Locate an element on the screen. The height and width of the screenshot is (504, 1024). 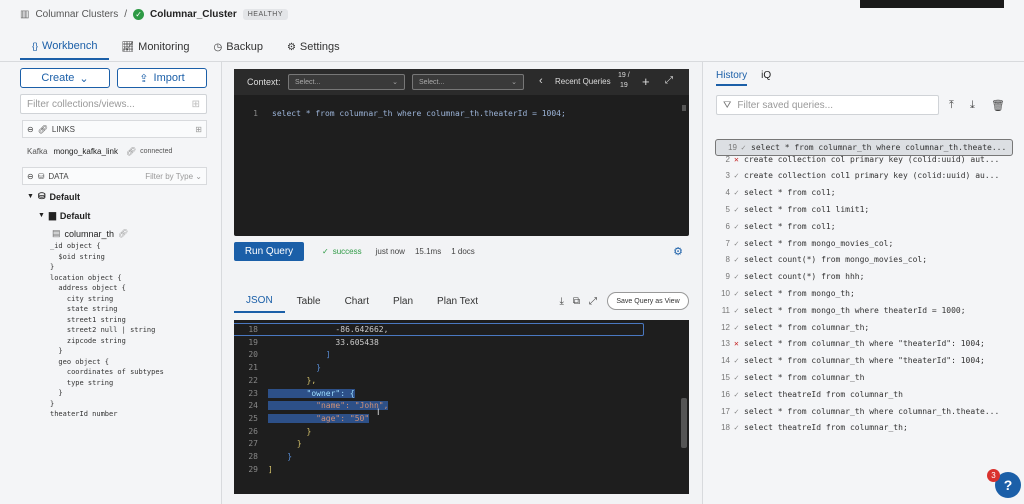
tab-plan-text: Plan Text is located at coordinates (457, 301).